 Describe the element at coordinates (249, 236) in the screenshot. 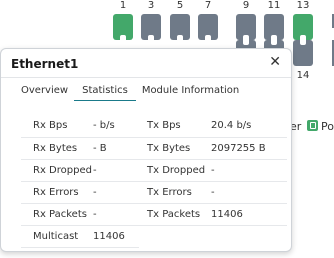

I see `stat-value` at that location.